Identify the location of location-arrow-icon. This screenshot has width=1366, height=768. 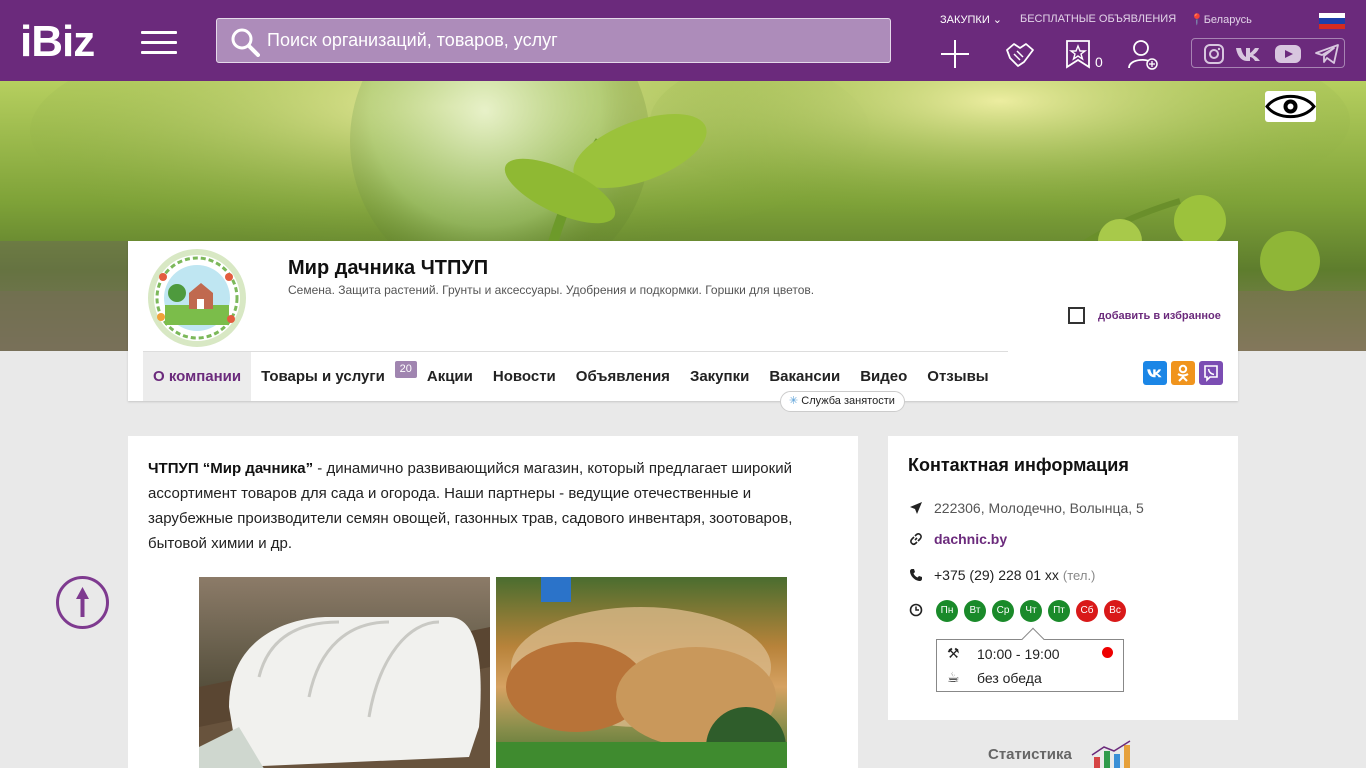
(916, 508).